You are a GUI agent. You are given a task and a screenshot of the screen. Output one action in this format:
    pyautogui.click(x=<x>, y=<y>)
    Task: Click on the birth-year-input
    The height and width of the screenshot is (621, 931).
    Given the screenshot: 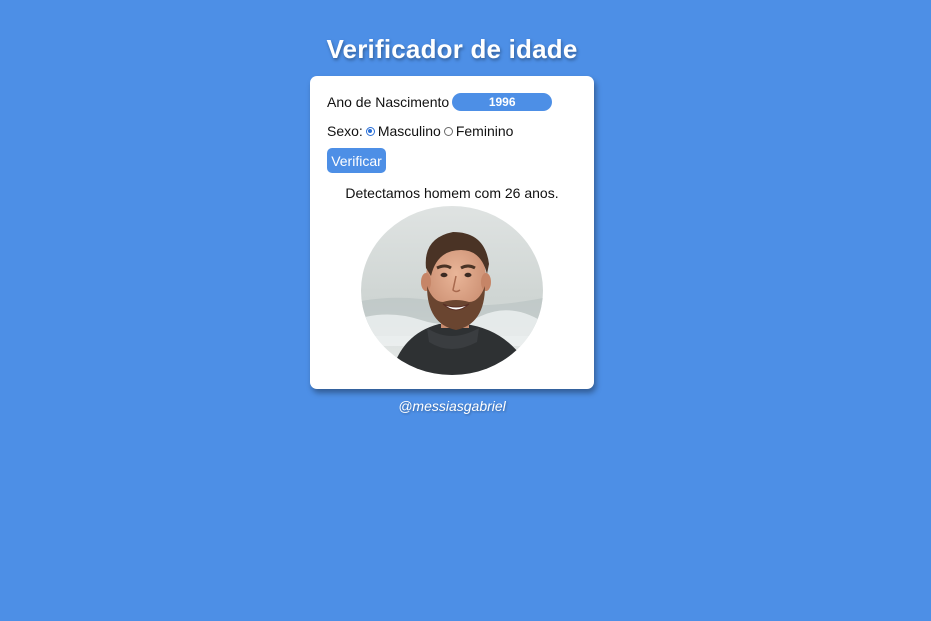 What is the action you would take?
    pyautogui.click(x=502, y=102)
    